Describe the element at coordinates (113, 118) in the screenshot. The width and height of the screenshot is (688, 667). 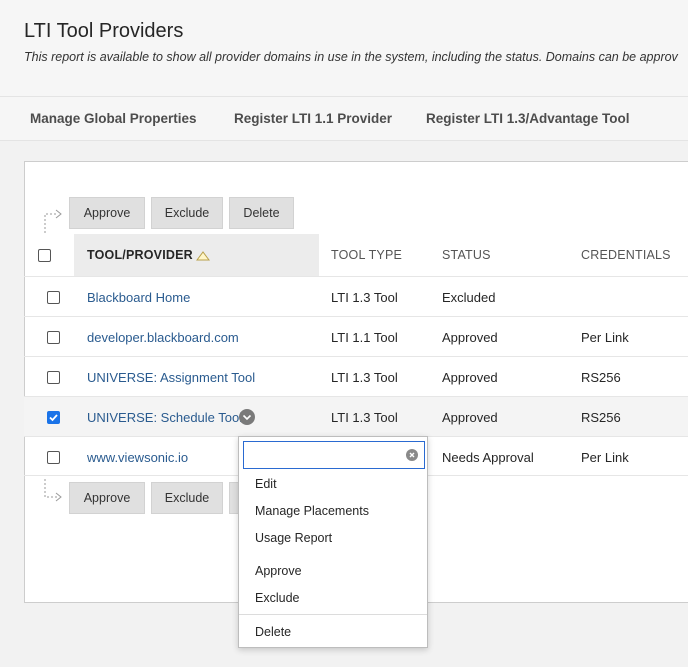
I see `manage-global-properties-link: Manage Global Properties` at that location.